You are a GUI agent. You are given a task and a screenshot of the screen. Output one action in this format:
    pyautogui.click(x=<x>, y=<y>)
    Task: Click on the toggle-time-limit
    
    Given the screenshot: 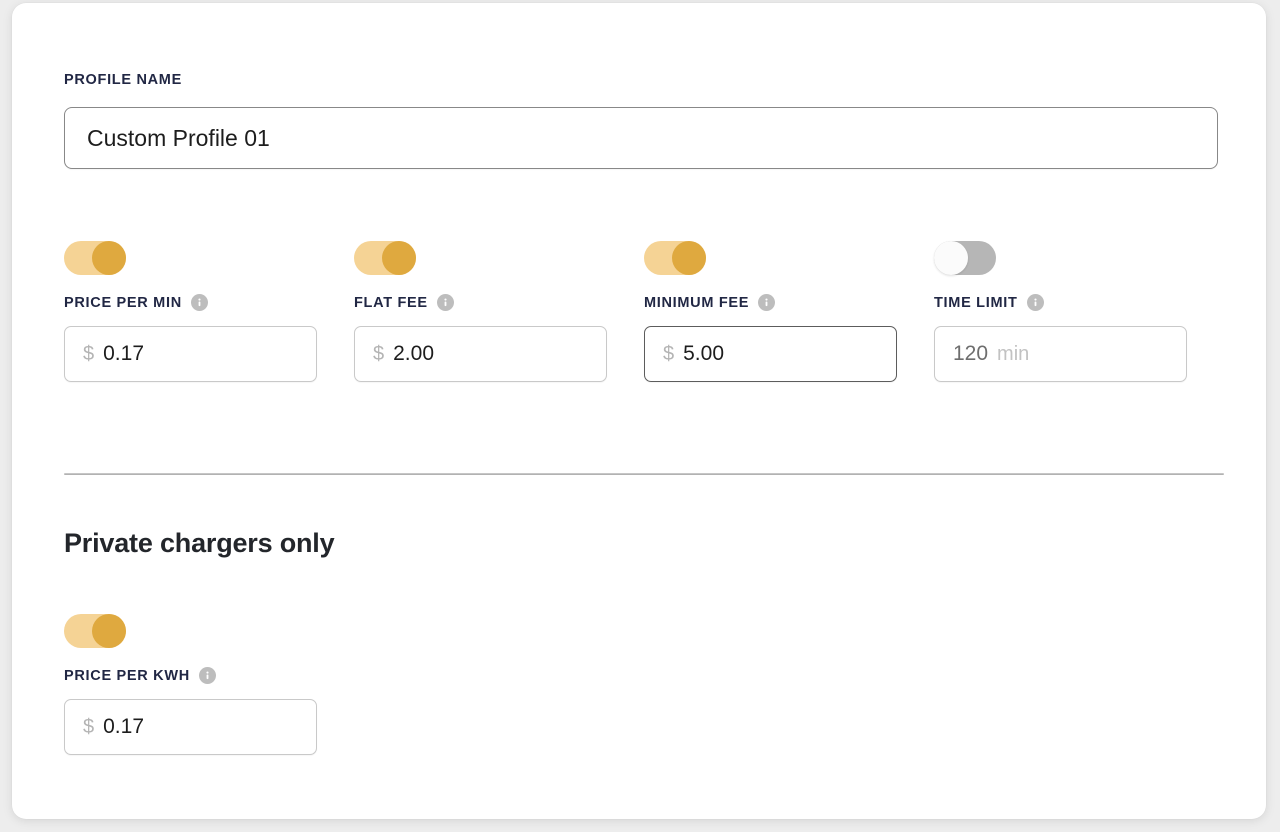 What is the action you would take?
    pyautogui.click(x=965, y=258)
    